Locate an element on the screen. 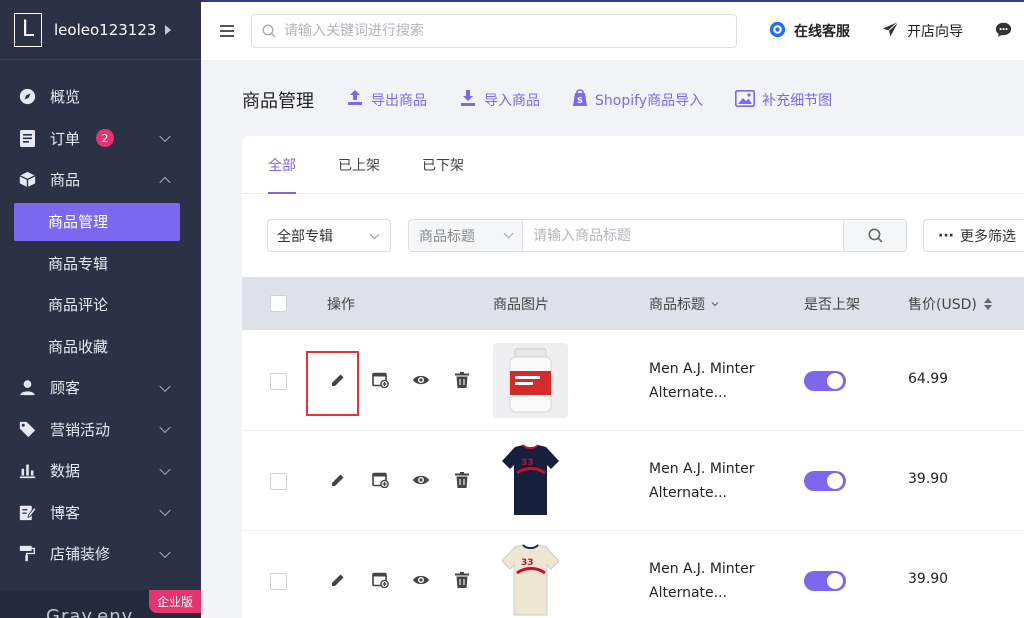 The height and width of the screenshot is (618, 1024). tab-listed: 已上架 is located at coordinates (359, 165).